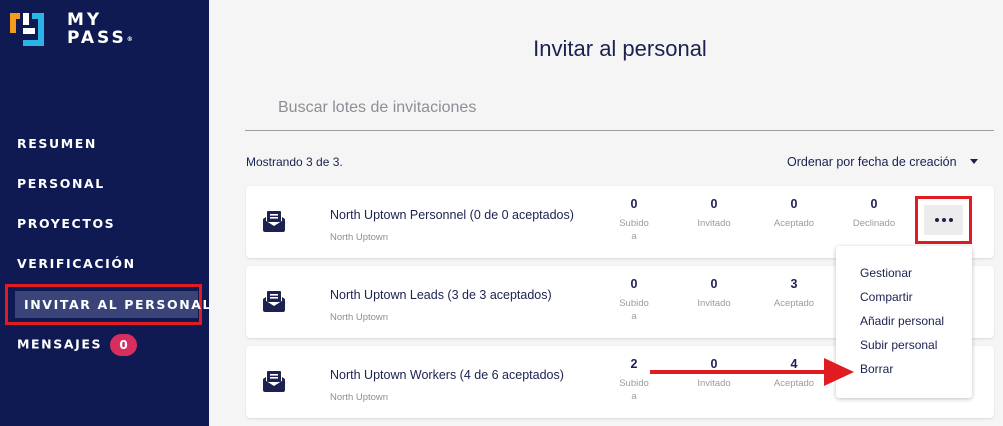 The height and width of the screenshot is (426, 1003). I want to click on mypass-logo-icon, so click(27, 29).